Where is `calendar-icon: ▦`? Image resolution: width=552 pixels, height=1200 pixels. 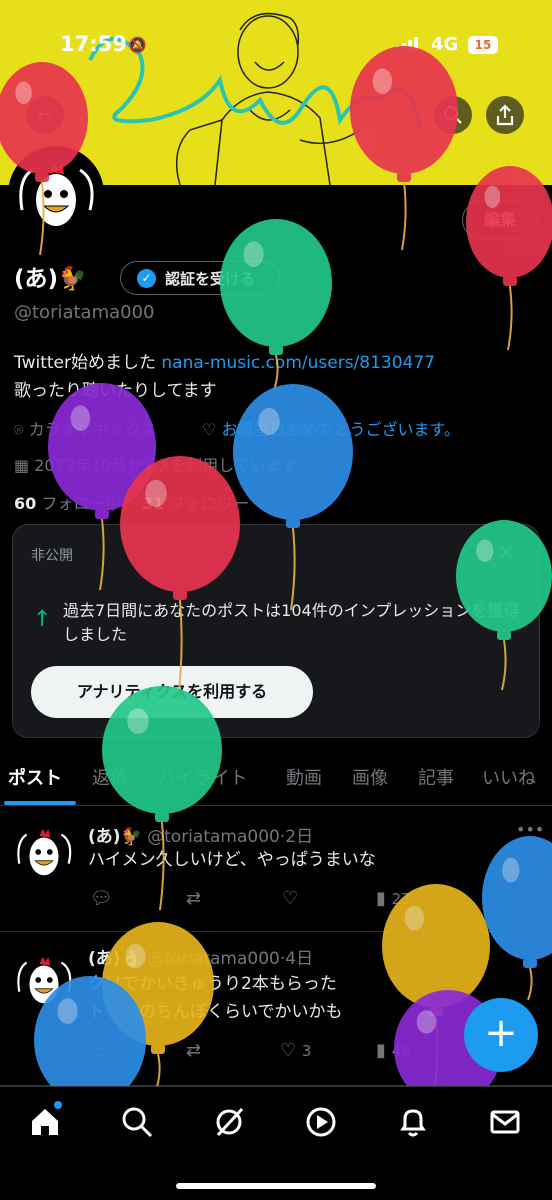 calendar-icon: ▦ is located at coordinates (22, 465).